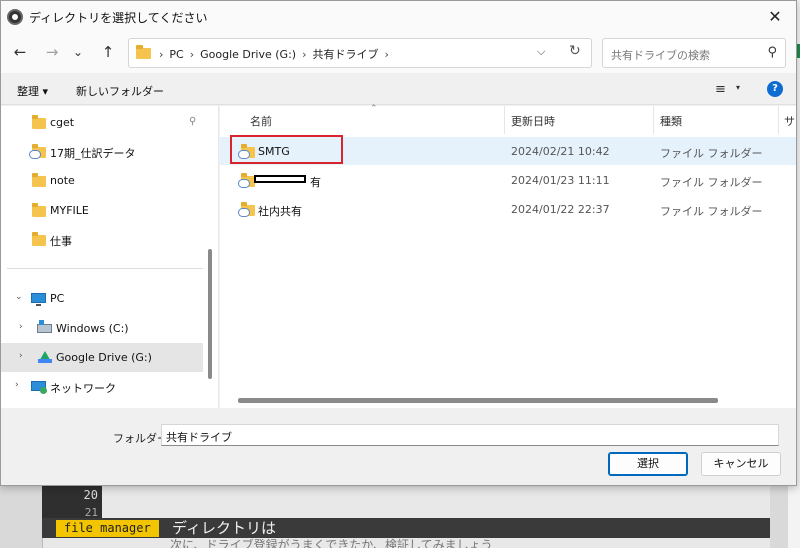  What do you see at coordinates (280, 211) in the screenshot?
I see `file-name: 社内共有` at bounding box center [280, 211].